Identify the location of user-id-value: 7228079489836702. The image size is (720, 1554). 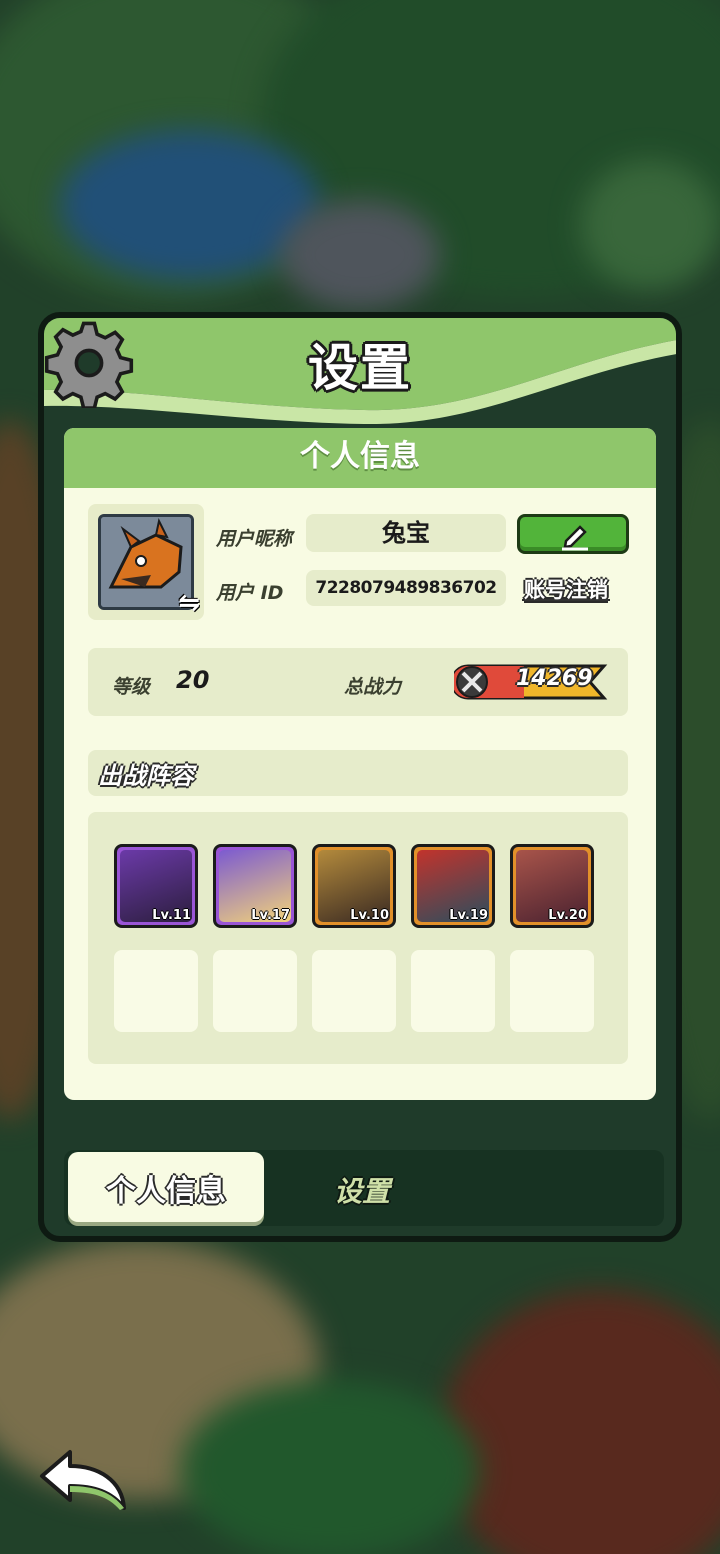
(406, 588).